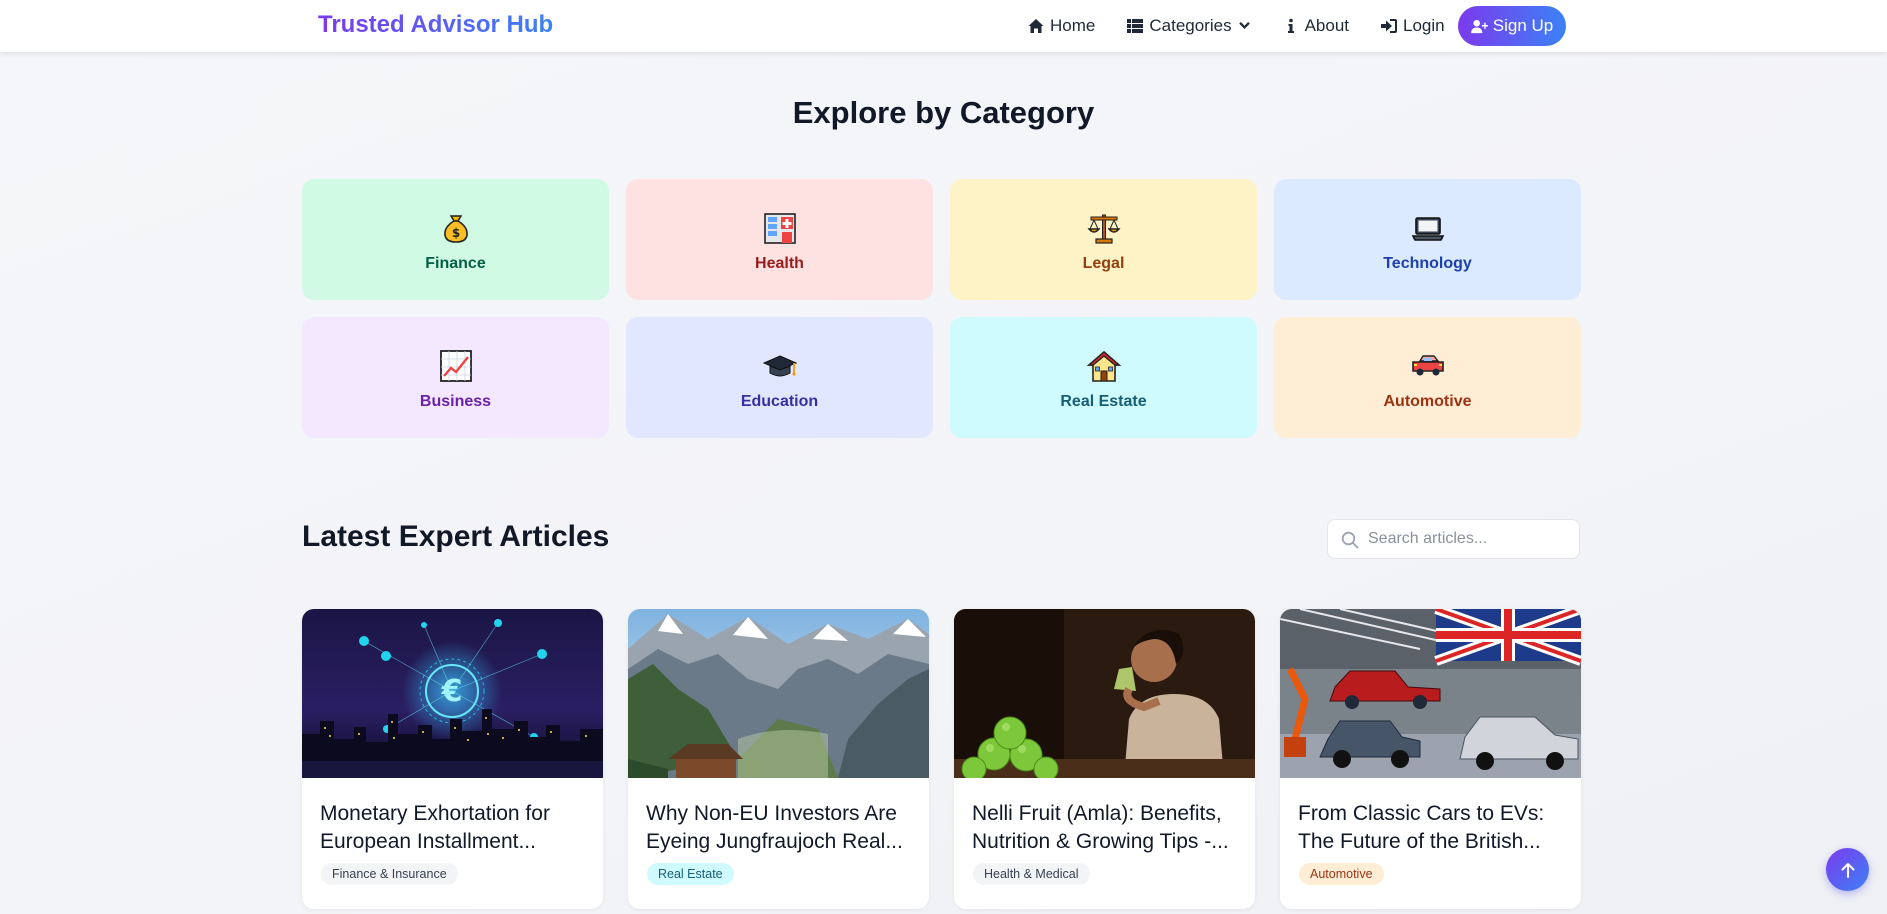 The height and width of the screenshot is (914, 1887). What do you see at coordinates (1103, 366) in the screenshot?
I see `house-icon` at bounding box center [1103, 366].